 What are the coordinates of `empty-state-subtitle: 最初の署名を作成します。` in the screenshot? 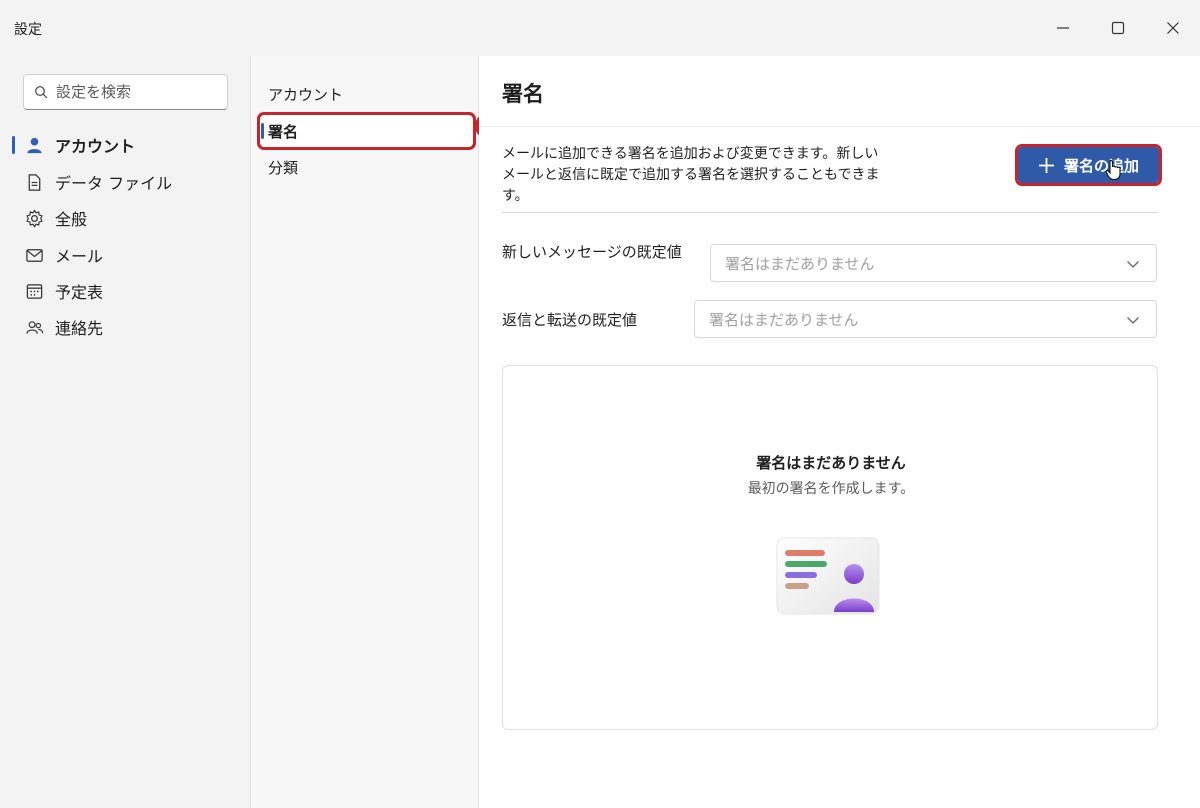 It's located at (831, 489).